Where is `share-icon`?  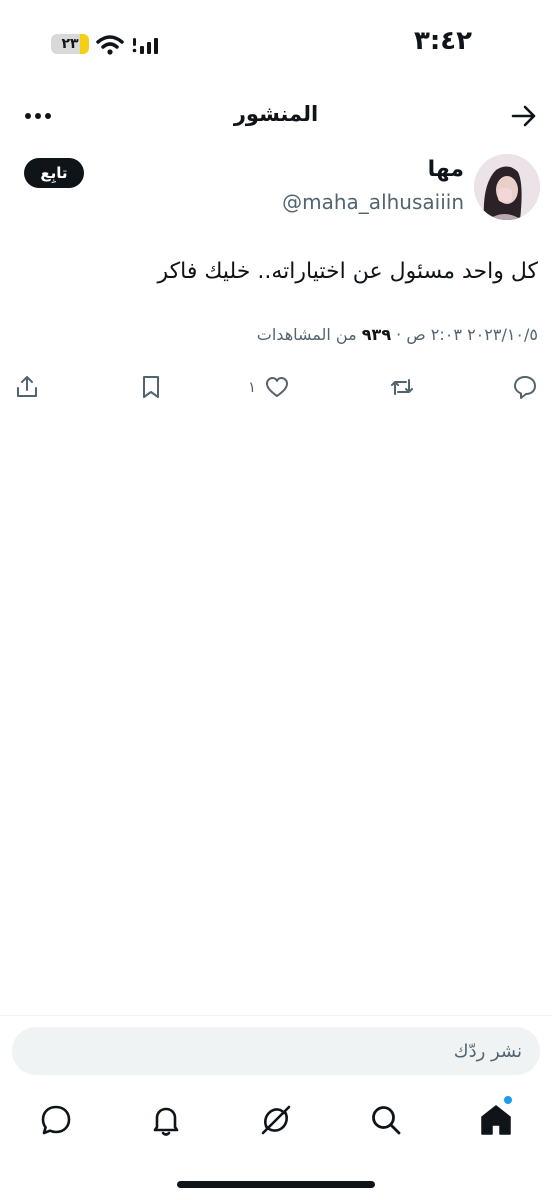 share-icon is located at coordinates (27, 386).